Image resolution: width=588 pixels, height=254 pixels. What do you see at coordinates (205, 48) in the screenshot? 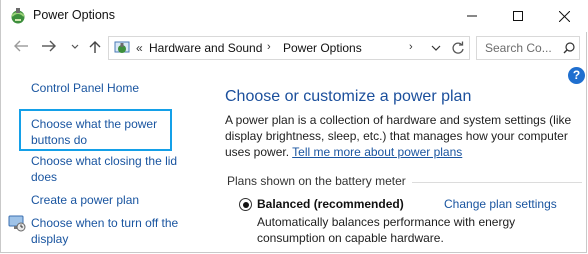
I see `breadcrumb-hardware-and-sound: Hardware and Sound` at bounding box center [205, 48].